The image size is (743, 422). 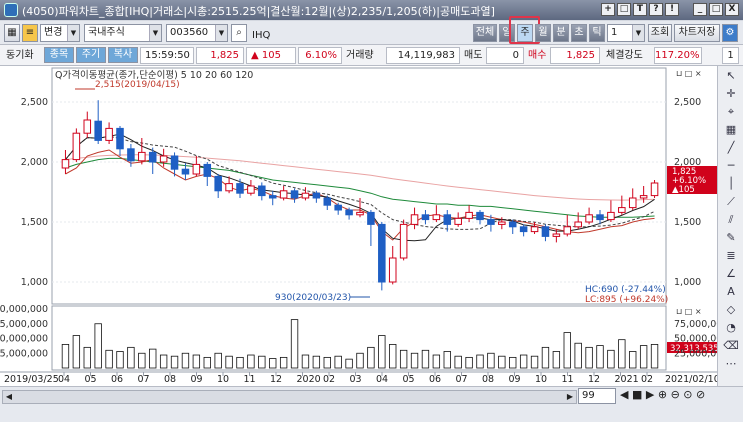 What do you see at coordinates (731, 130) in the screenshot?
I see `grid-icon: ▦` at bounding box center [731, 130].